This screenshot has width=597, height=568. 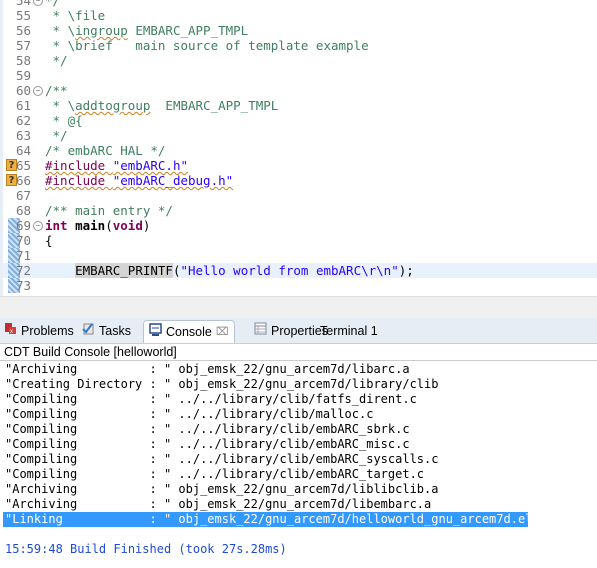 What do you see at coordinates (24, 195) in the screenshot?
I see `line-number: 67` at bounding box center [24, 195].